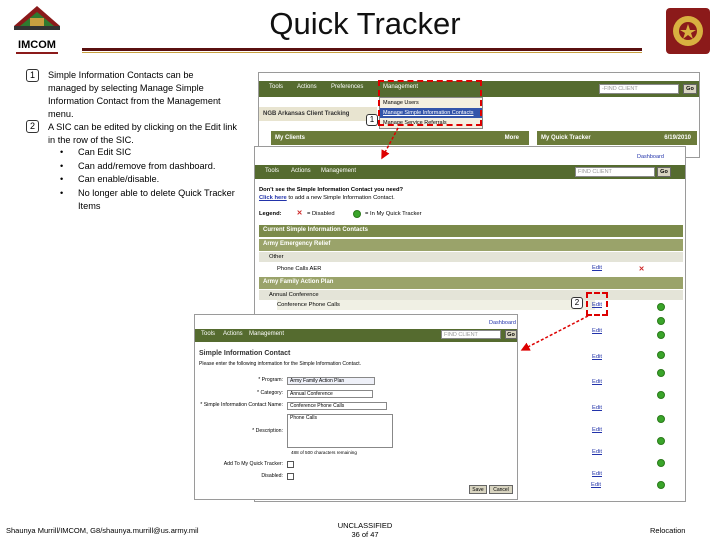  I want to click on group-header: Army Emergency Relief, so click(471, 245).